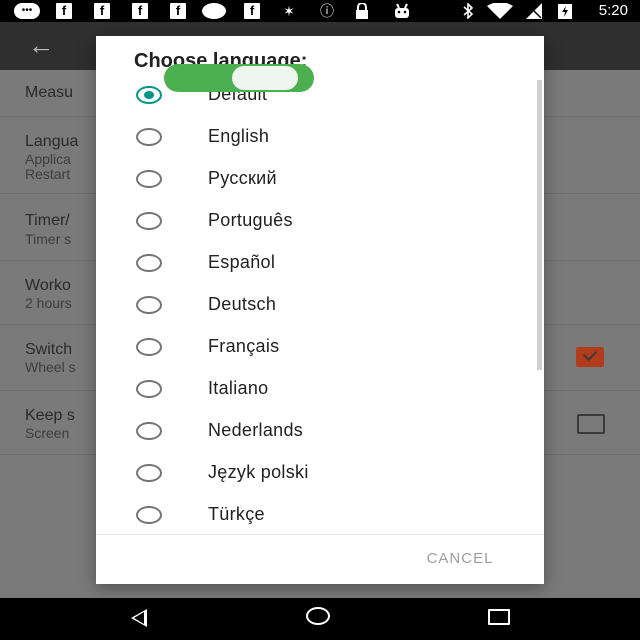  Describe the element at coordinates (565, 11) in the screenshot. I see `battery-charging-icon` at that location.